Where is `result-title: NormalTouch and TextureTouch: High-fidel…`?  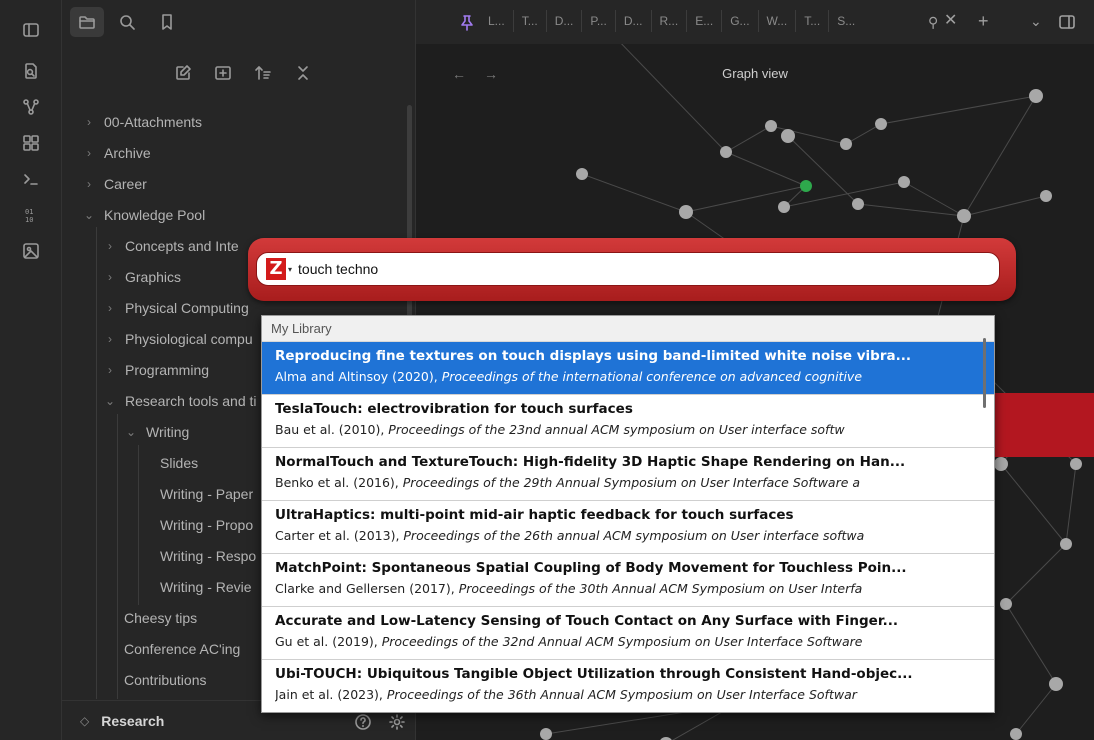
result-title: NormalTouch and TextureTouch: High-fidel… is located at coordinates (590, 462).